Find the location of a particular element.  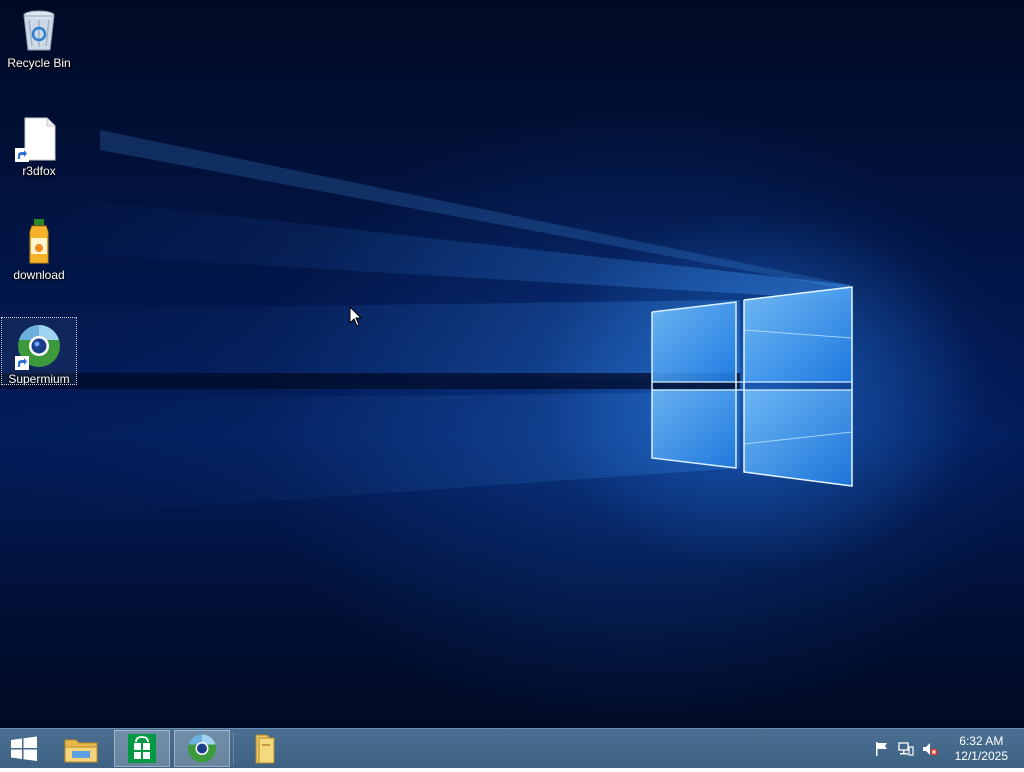

juice-bottle-icon is located at coordinates (39, 242).